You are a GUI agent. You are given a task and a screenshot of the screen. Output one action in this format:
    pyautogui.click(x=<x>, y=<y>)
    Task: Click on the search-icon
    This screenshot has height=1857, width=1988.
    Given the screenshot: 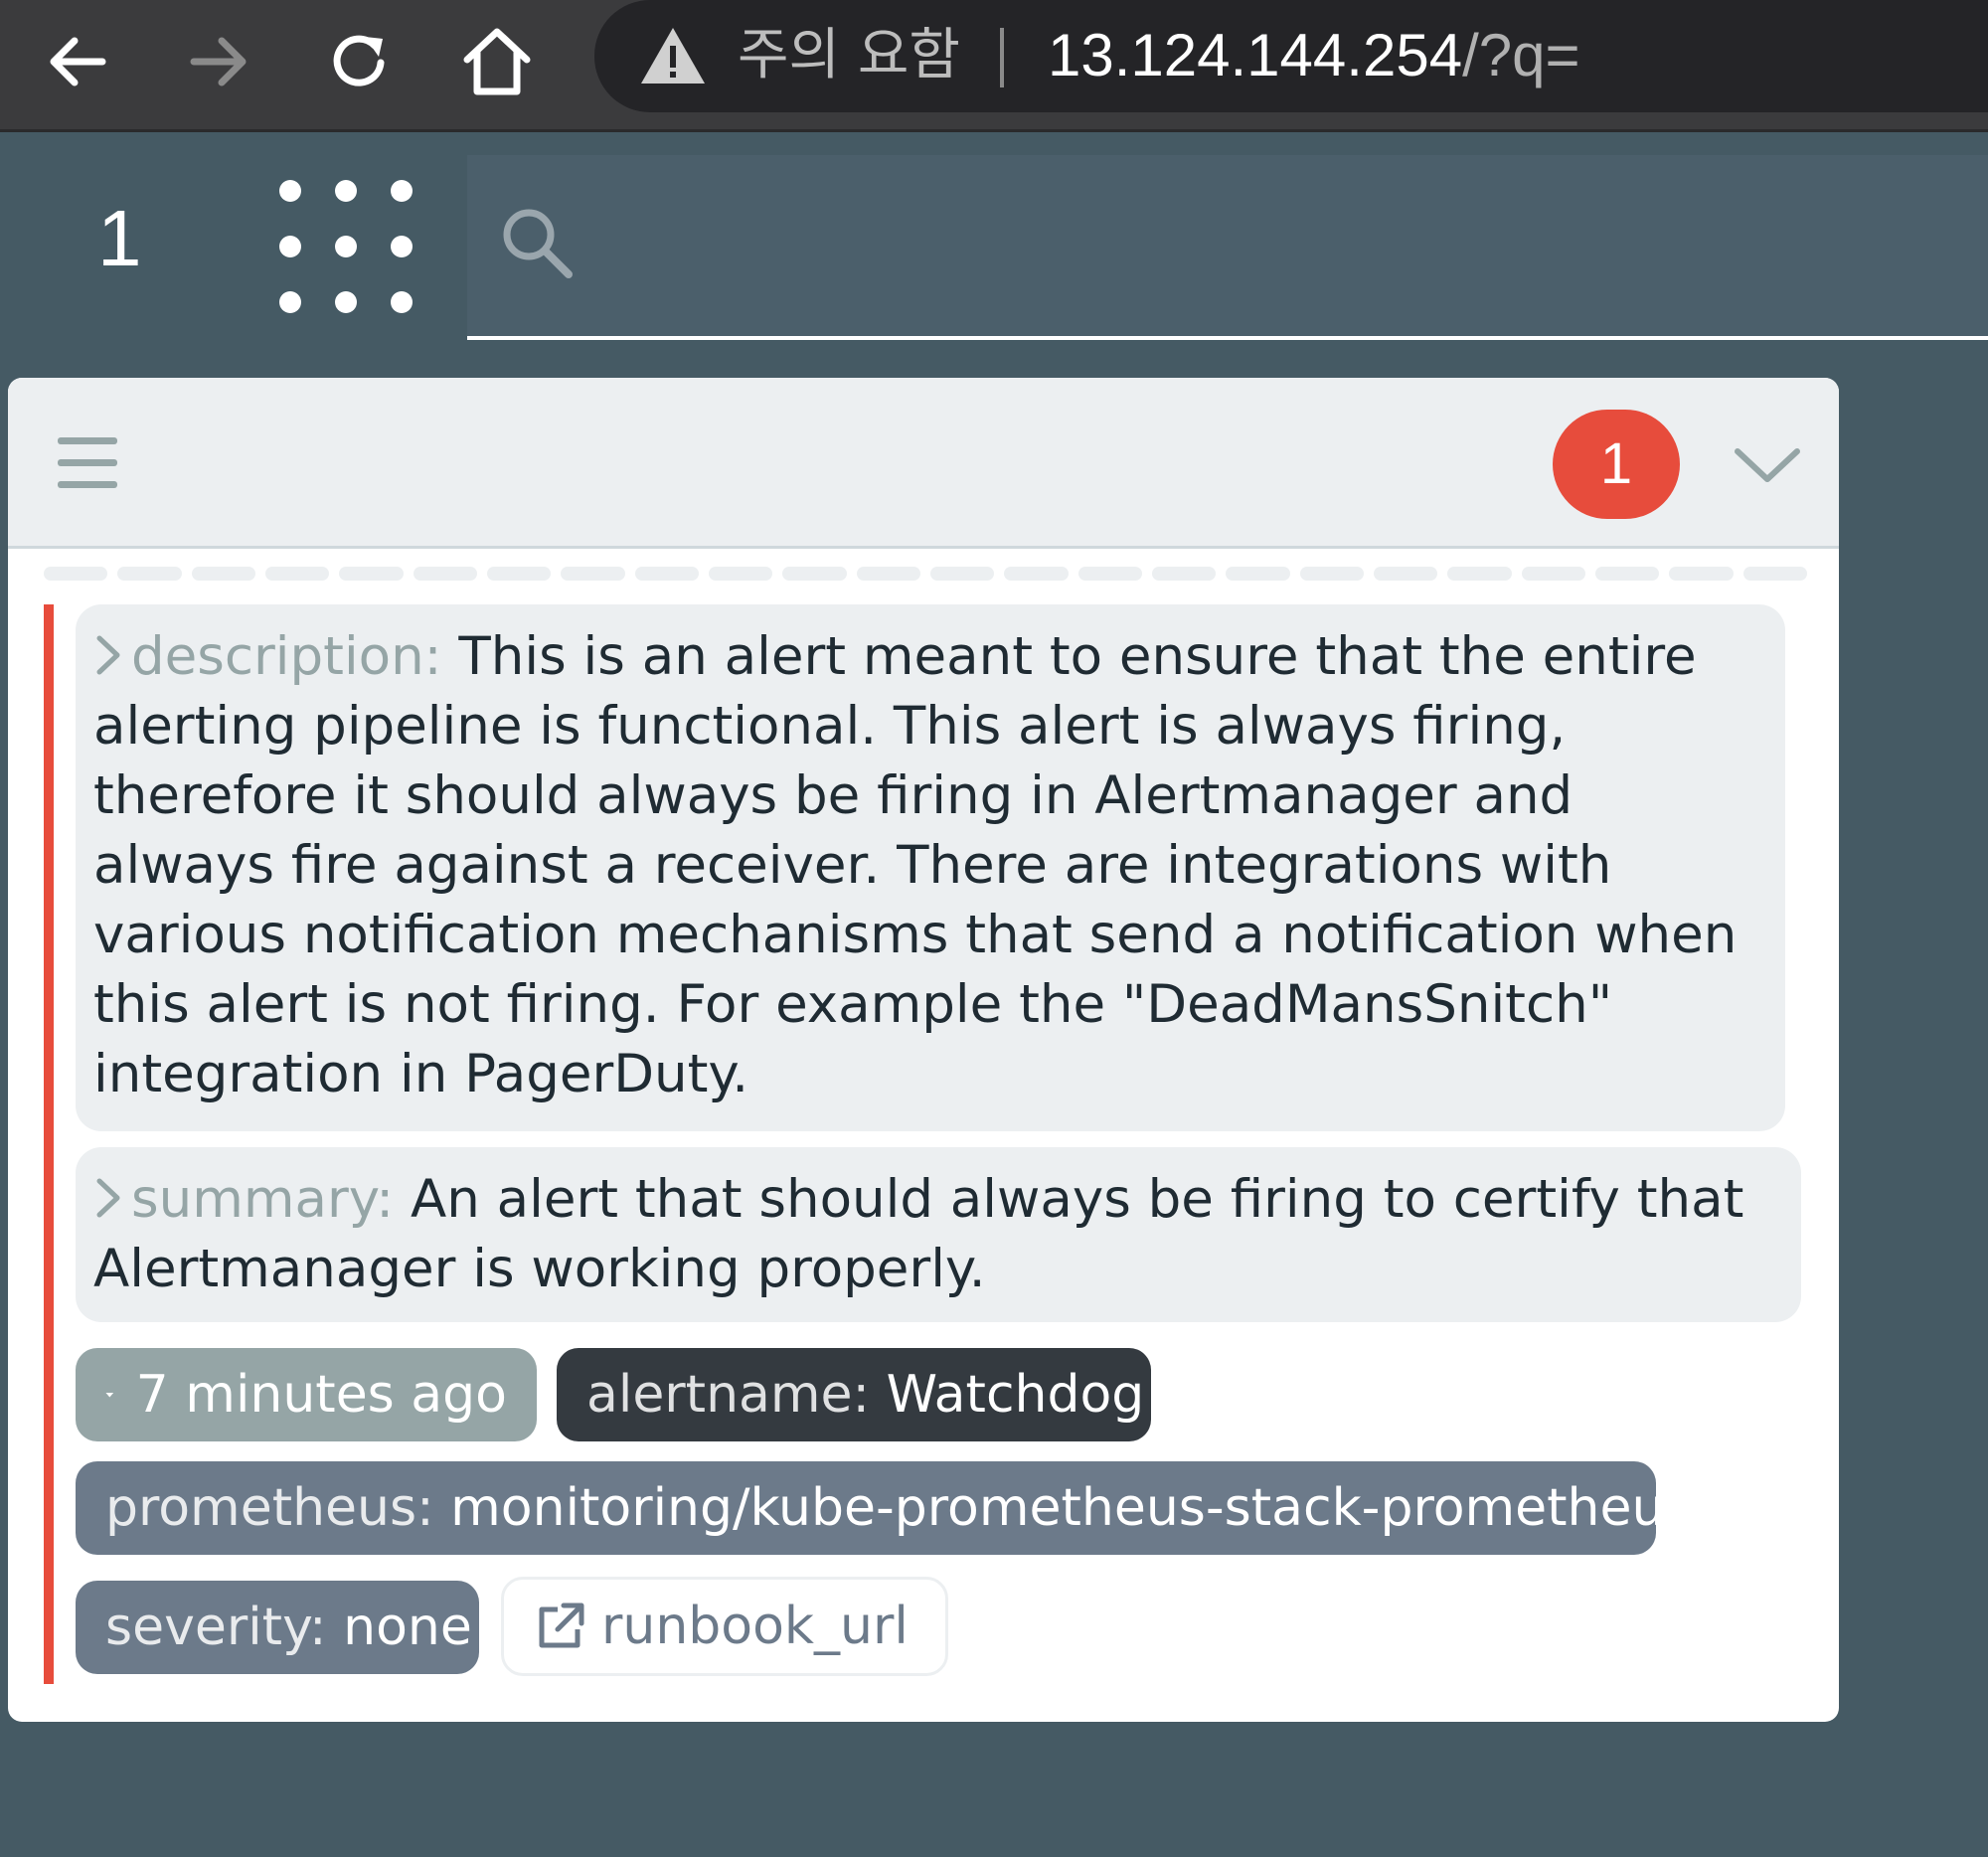 What is the action you would take?
    pyautogui.click(x=538, y=243)
    